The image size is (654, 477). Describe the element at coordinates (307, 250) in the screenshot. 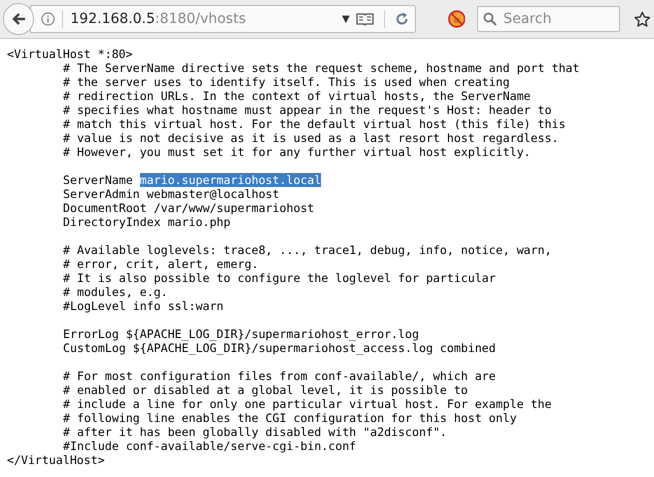

I see `code-line: # Available loglevels: trace8, ..., trace1, debug, info, notice, warn,` at that location.